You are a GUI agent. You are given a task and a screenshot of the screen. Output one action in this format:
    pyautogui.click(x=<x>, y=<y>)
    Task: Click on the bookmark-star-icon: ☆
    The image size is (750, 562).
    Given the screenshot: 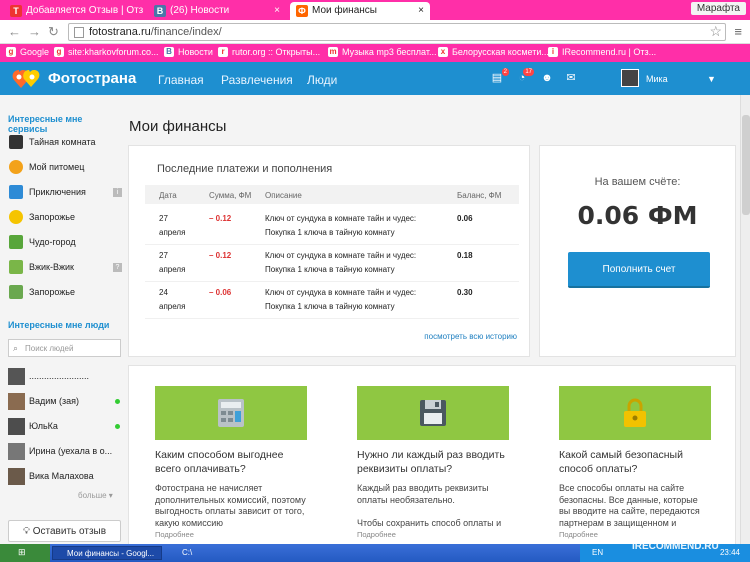 What is the action you would take?
    pyautogui.click(x=715, y=31)
    